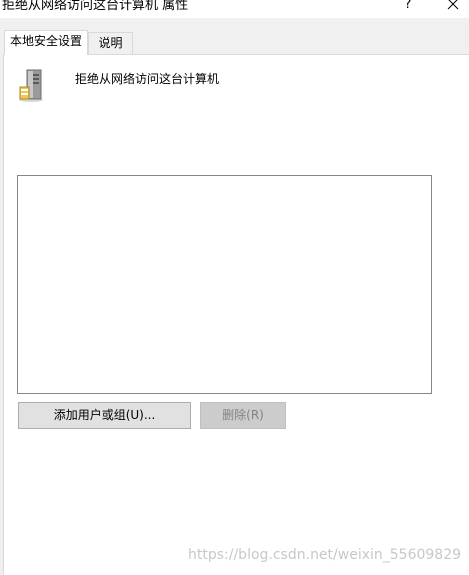 Image resolution: width=469 pixels, height=575 pixels. Describe the element at coordinates (95, 6) in the screenshot. I see `window-title: 拒绝从网络访问这台计算机 属性` at that location.